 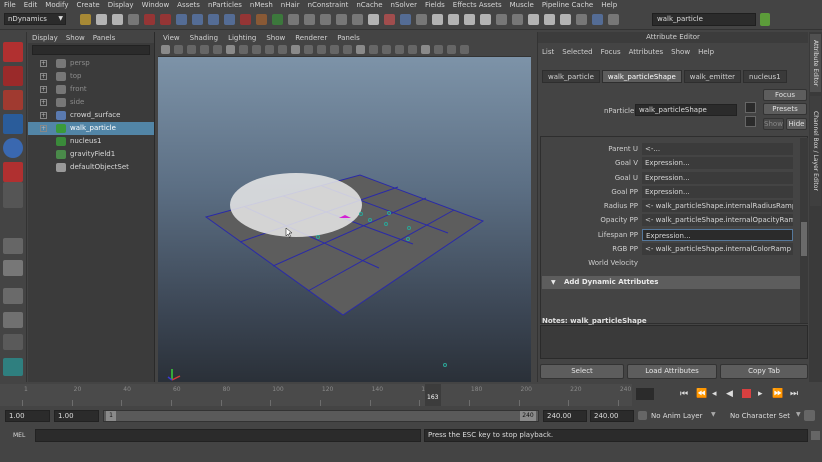 What do you see at coordinates (437, 19) in the screenshot?
I see `cube-icon` at bounding box center [437, 19].